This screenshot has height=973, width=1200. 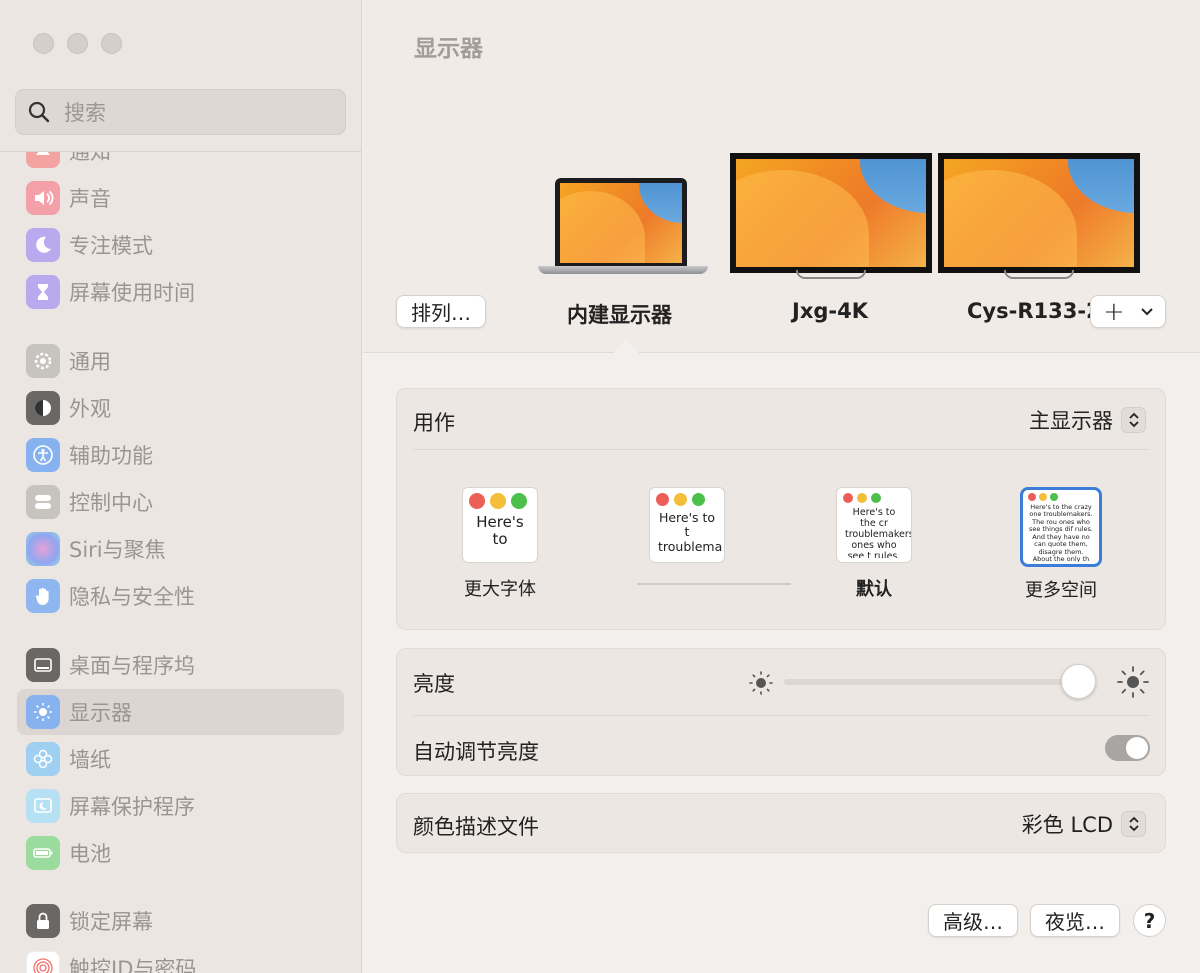 What do you see at coordinates (476, 827) in the screenshot?
I see `color-profile-label: 颜色描述文件` at bounding box center [476, 827].